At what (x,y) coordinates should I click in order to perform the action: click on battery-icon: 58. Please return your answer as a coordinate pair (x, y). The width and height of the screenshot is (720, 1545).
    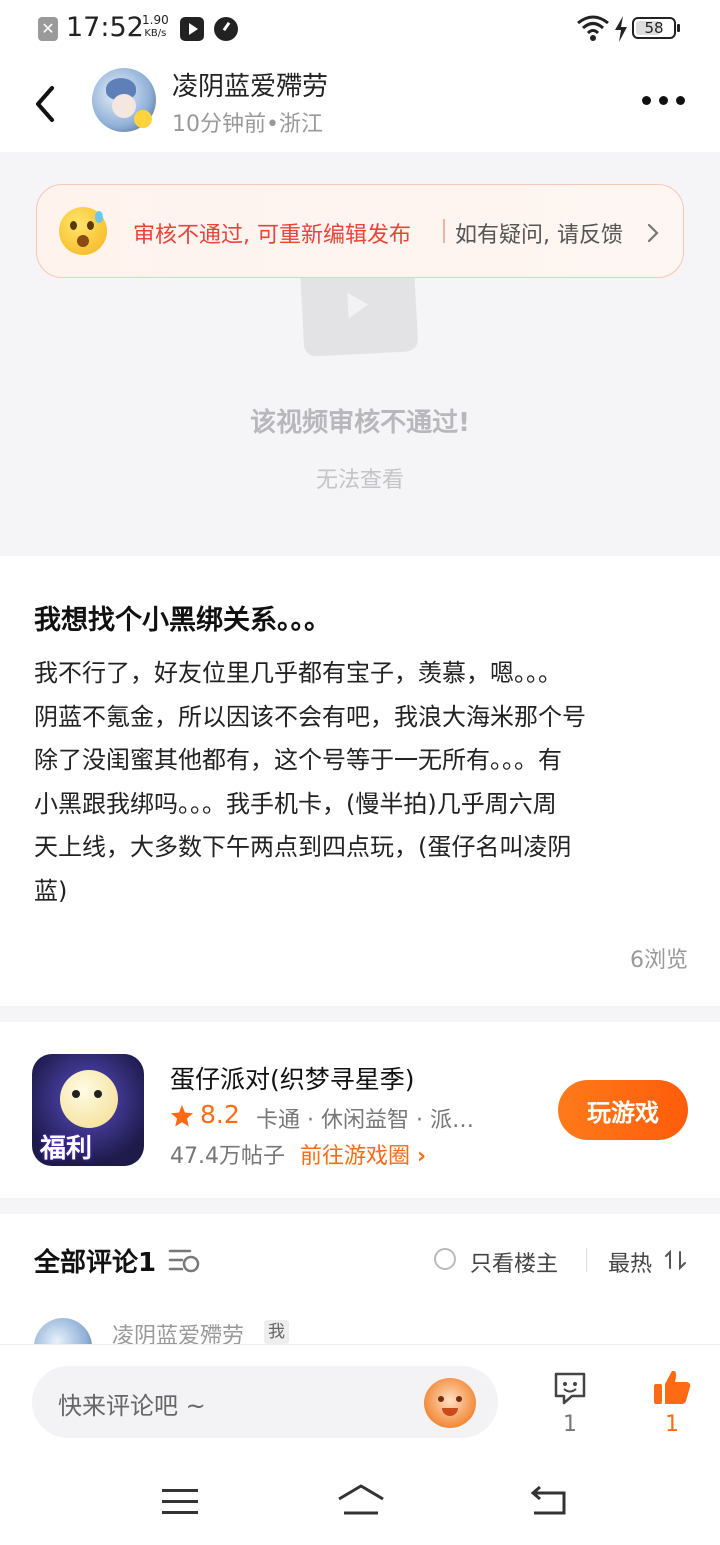
    Looking at the image, I should click on (656, 28).